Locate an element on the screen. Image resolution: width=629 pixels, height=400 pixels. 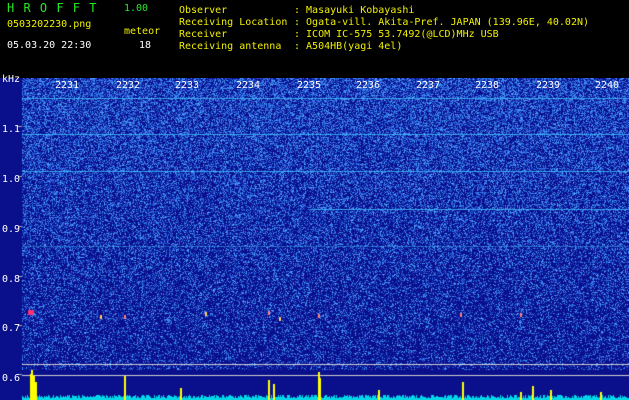
time-label-2239: 2239 is located at coordinates (548, 85).